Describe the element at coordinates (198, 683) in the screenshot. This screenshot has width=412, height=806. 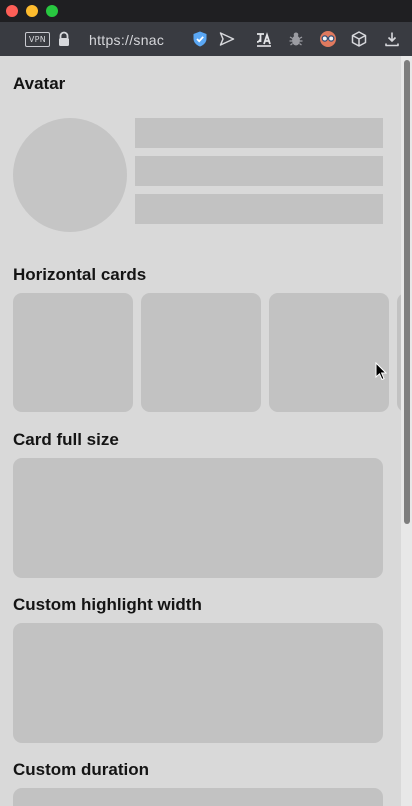
I see `highlight-card-skeleton` at that location.